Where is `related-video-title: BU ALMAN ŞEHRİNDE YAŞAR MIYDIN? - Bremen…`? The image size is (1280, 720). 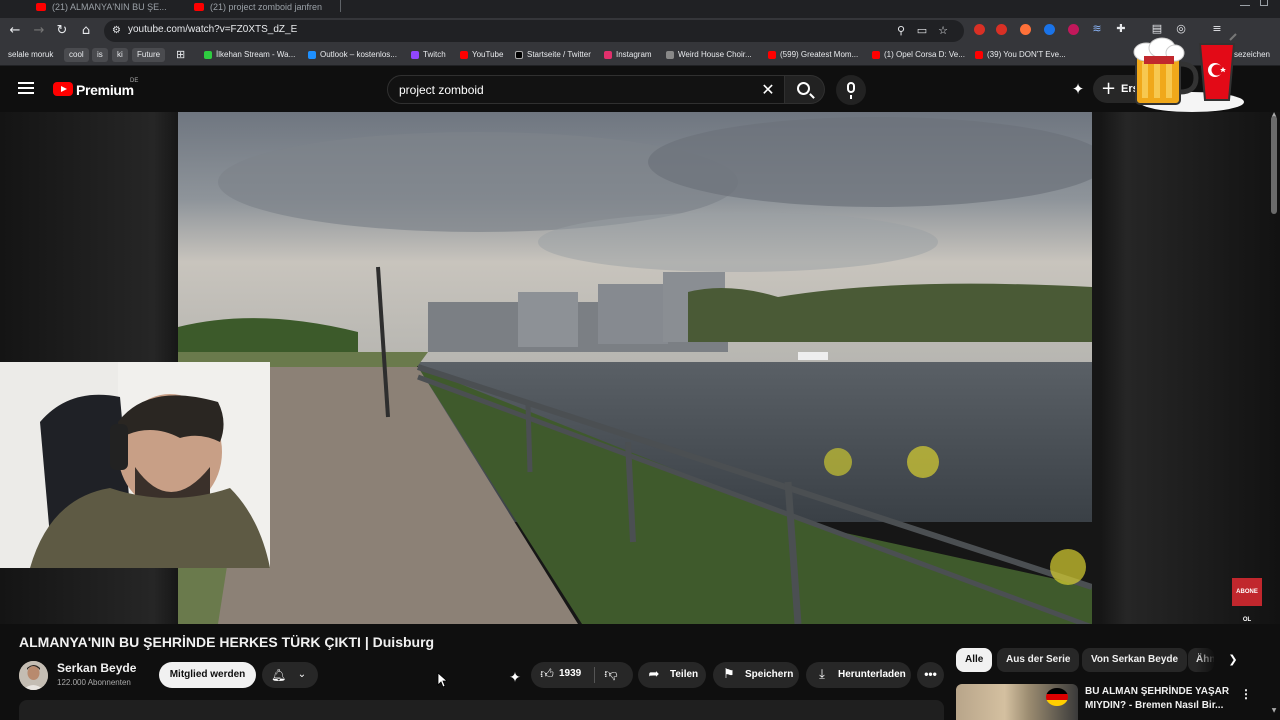
related-video-title: BU ALMAN ŞEHRİNDE YAŞAR MIYDIN? - Bremen… is located at coordinates (1160, 702).